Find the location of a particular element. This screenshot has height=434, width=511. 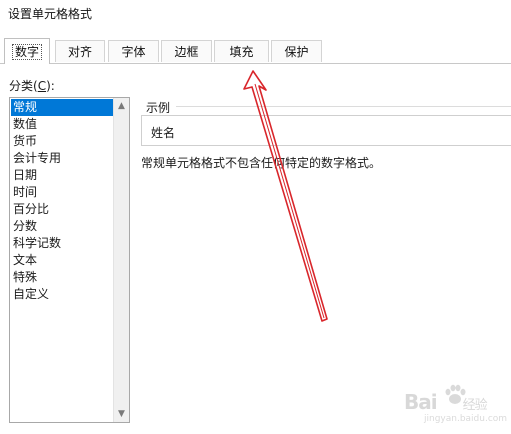

paw-logo-icon is located at coordinates (455, 394).